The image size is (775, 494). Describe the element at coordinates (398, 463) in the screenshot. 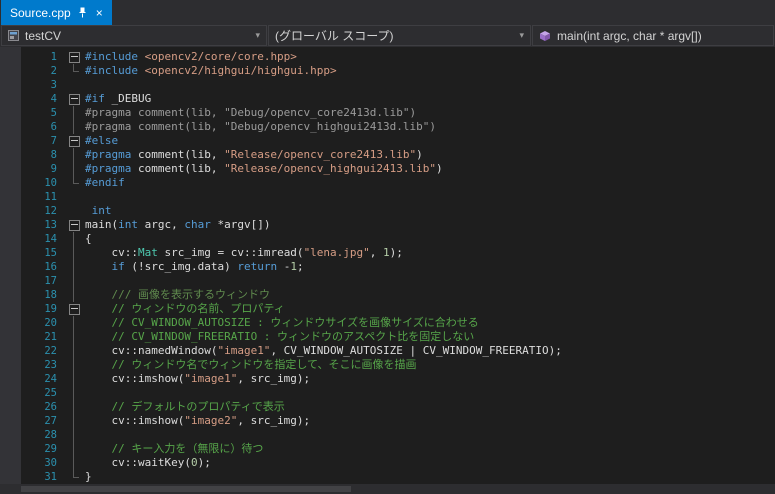

I see `code-line-30: 30 cv::waitKey(0);` at that location.